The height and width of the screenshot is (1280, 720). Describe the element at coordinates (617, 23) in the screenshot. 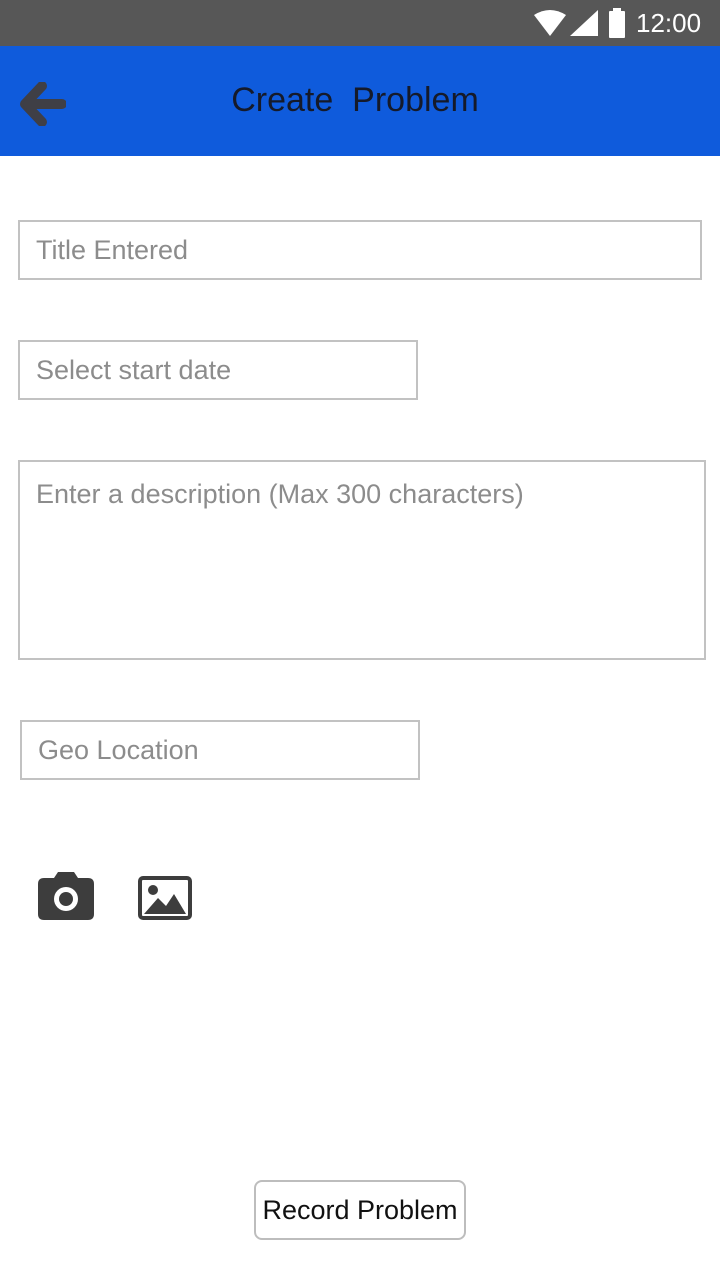

I see `battery-icon` at that location.